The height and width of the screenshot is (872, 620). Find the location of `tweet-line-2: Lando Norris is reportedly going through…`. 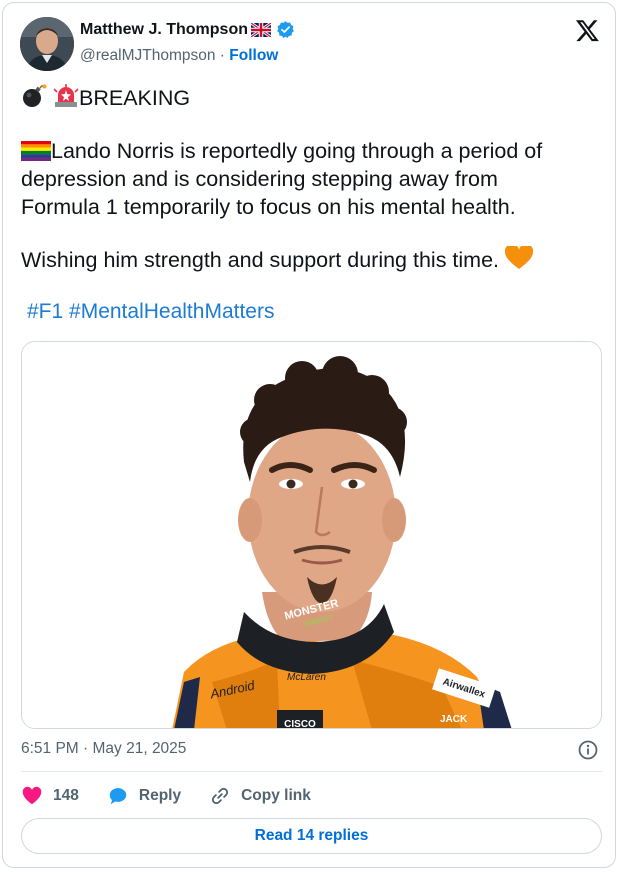

tweet-line-2: Lando Norris is reportedly going through… is located at coordinates (281, 153).